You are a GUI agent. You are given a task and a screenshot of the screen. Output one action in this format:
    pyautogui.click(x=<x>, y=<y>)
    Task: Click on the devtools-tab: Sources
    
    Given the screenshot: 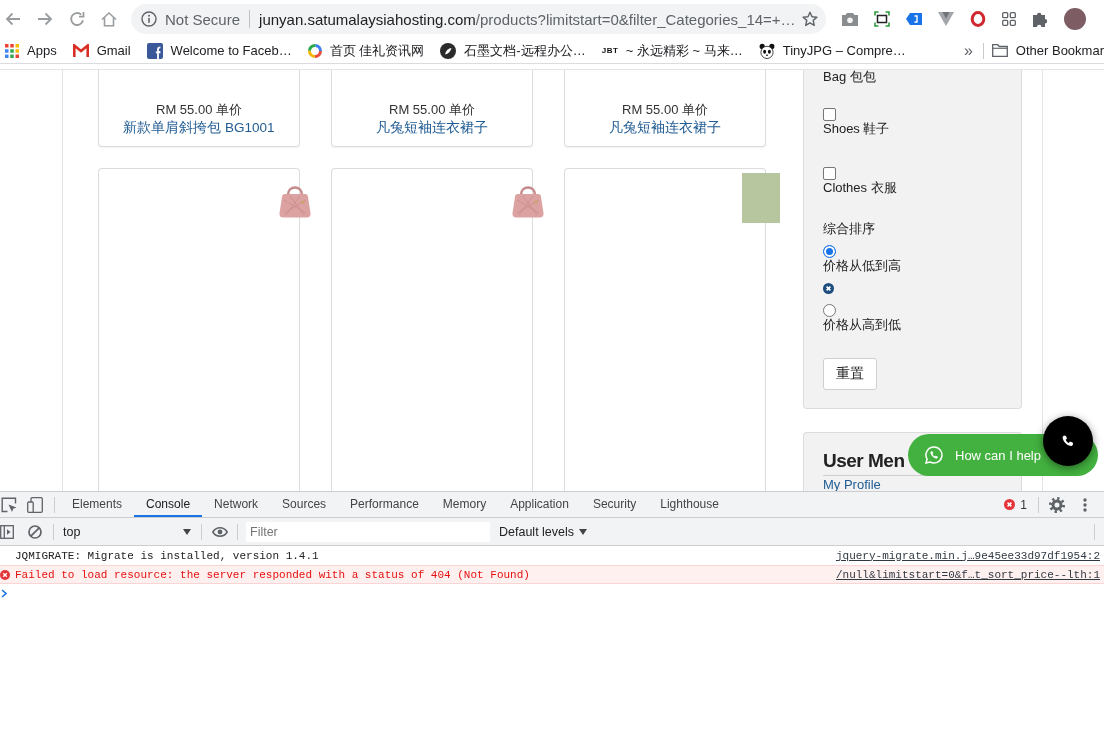 What is the action you would take?
    pyautogui.click(x=304, y=504)
    